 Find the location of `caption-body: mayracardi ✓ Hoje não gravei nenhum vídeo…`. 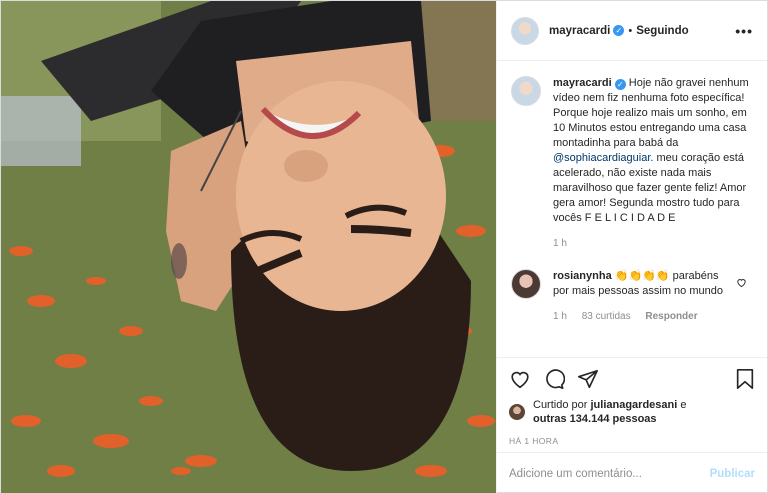

caption-body: mayracardi ✓ Hoje não gravei nenhum vídeo… is located at coordinates (653, 163).